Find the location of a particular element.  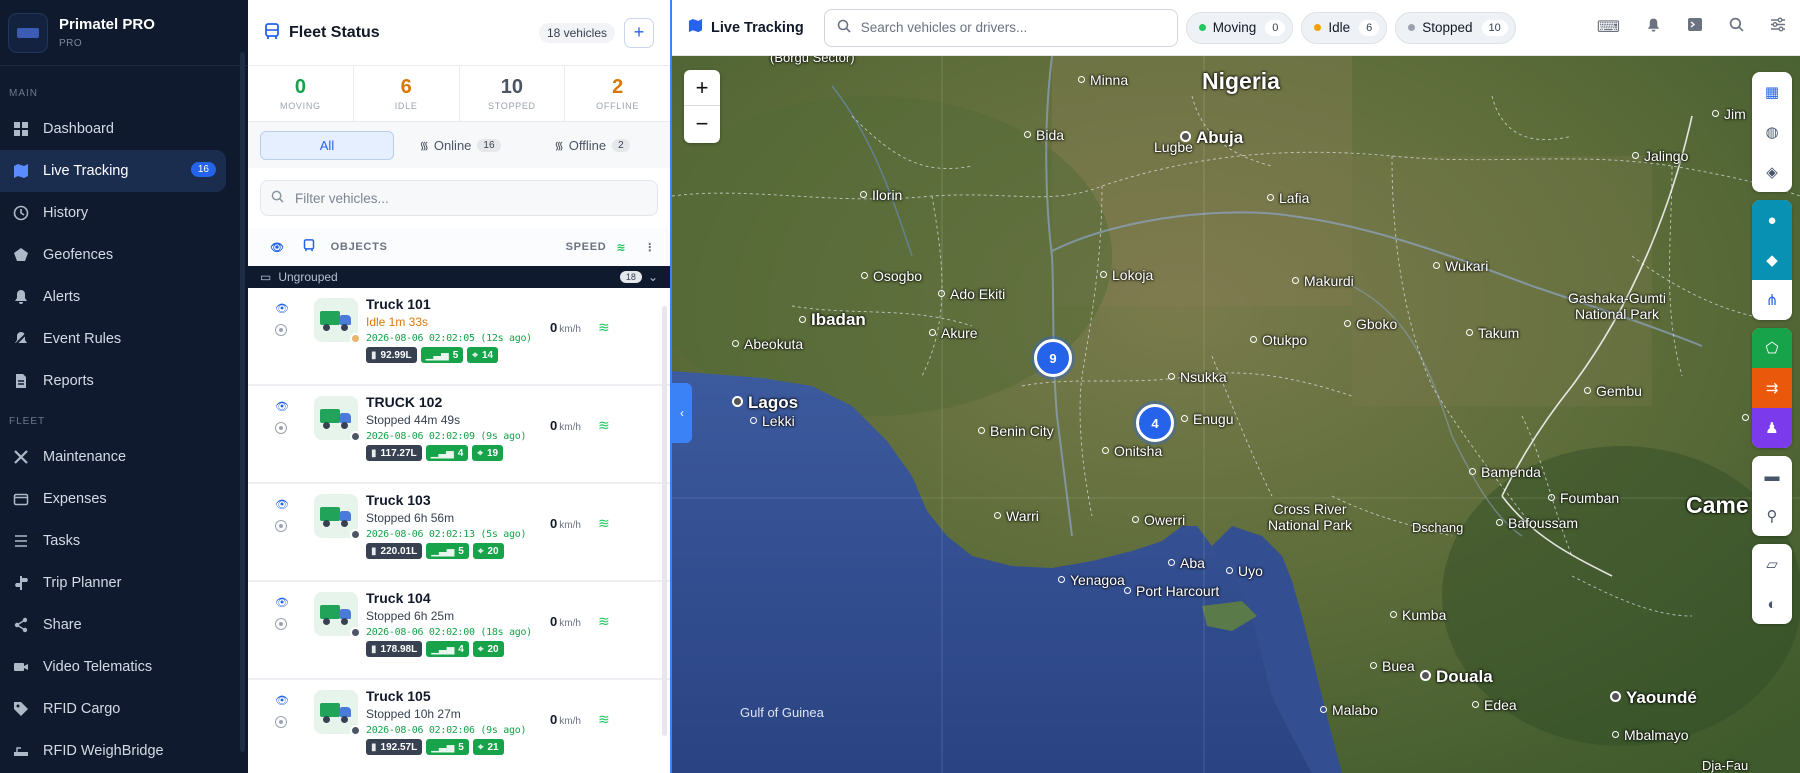

brand: Primatel PRO PRO is located at coordinates (124, 33).